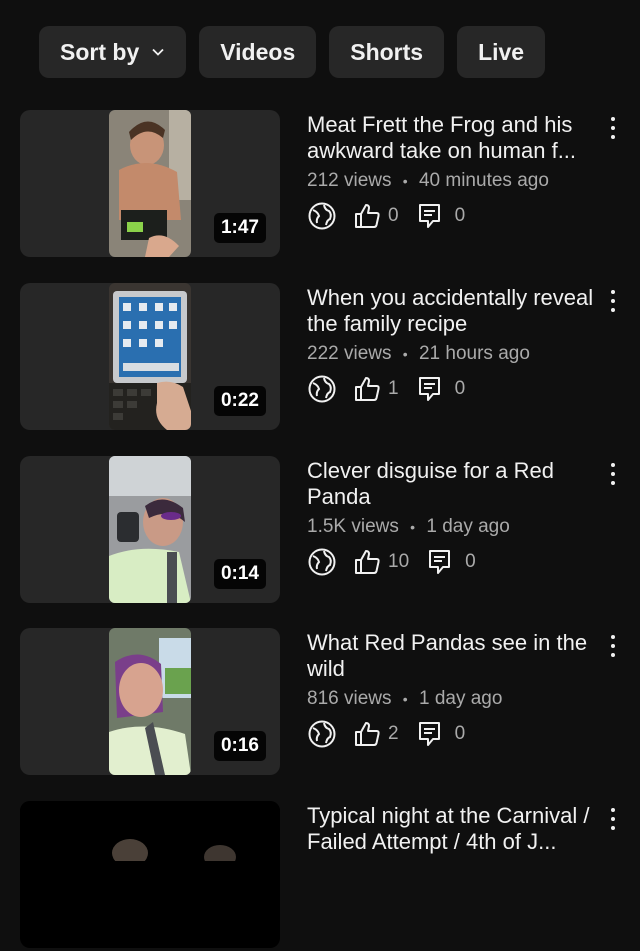  I want to click on video-duration: 1:47, so click(239, 228).